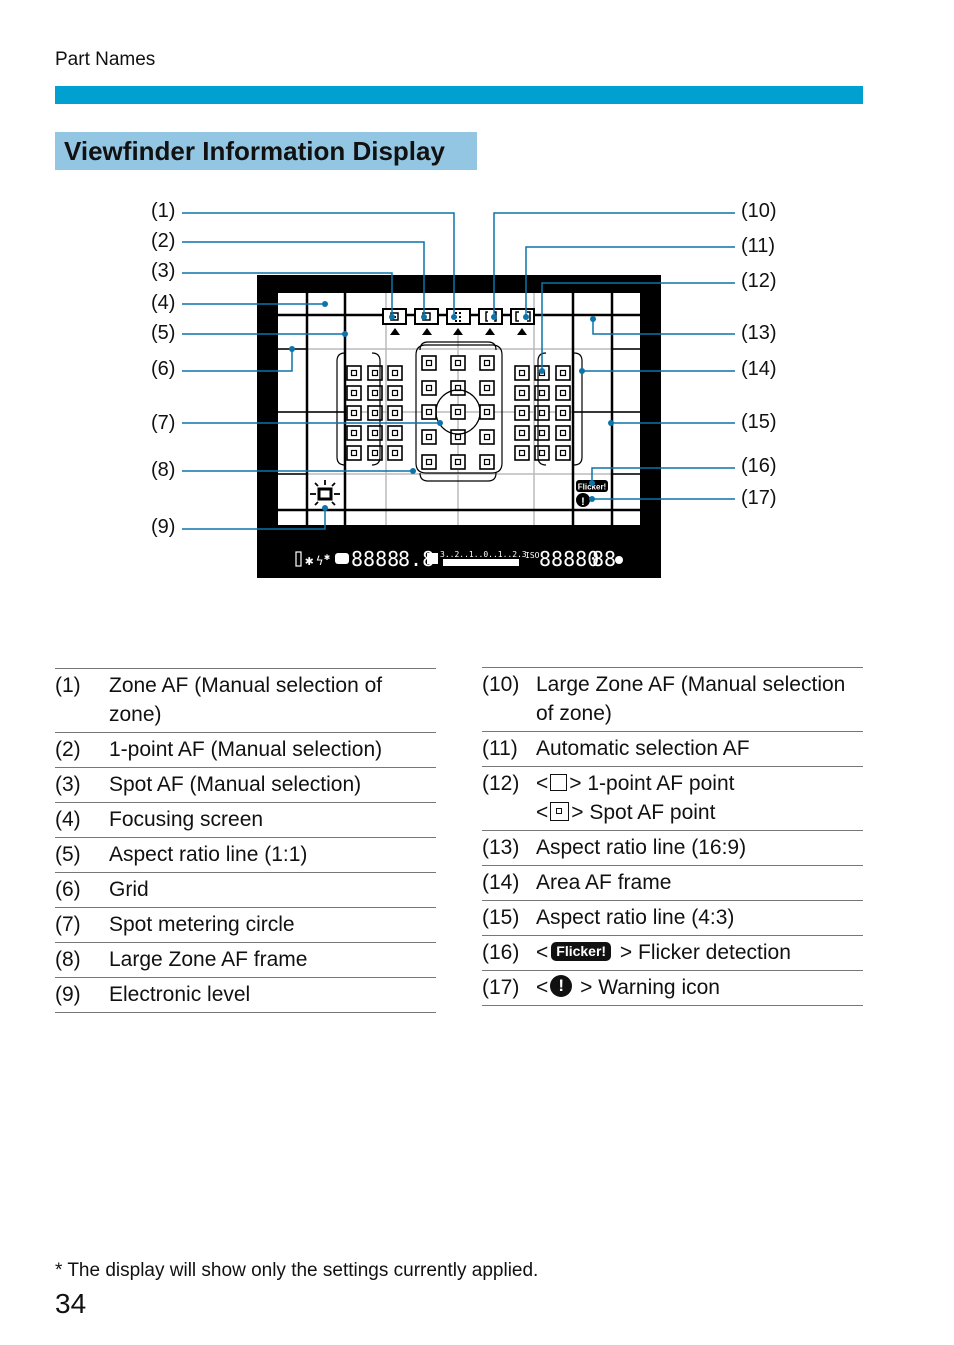 Image resolution: width=954 pixels, height=1345 pixels. I want to click on legend-row: (4) Focusing screen, so click(245, 820).